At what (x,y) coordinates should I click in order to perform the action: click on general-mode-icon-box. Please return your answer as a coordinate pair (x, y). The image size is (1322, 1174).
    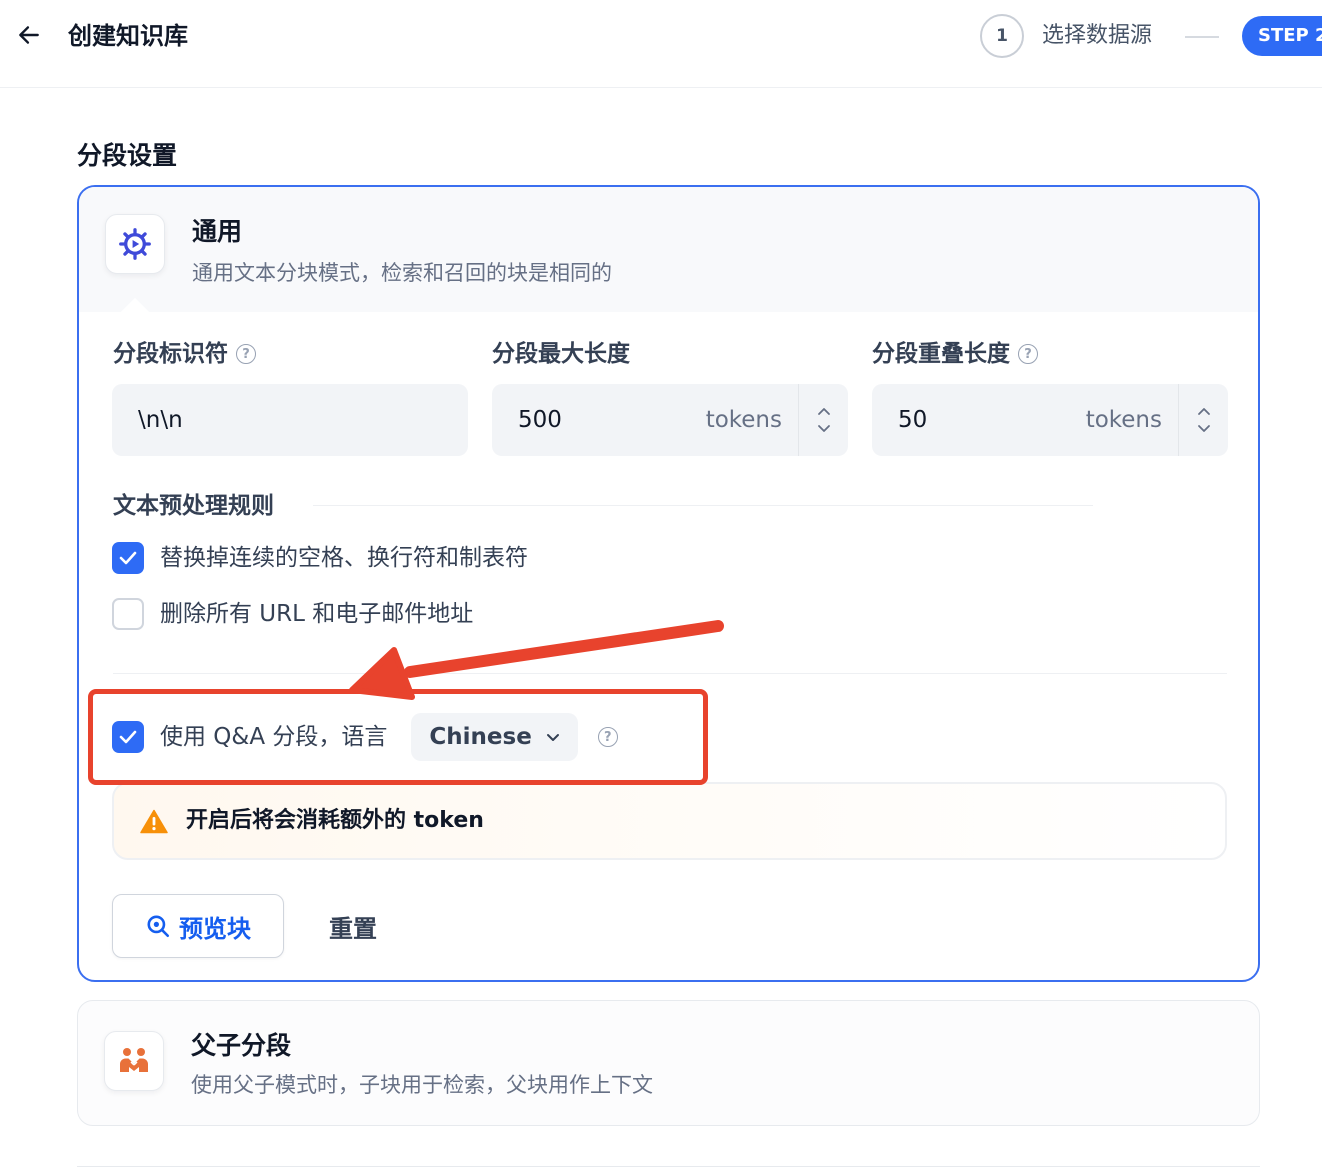
    Looking at the image, I should click on (135, 244).